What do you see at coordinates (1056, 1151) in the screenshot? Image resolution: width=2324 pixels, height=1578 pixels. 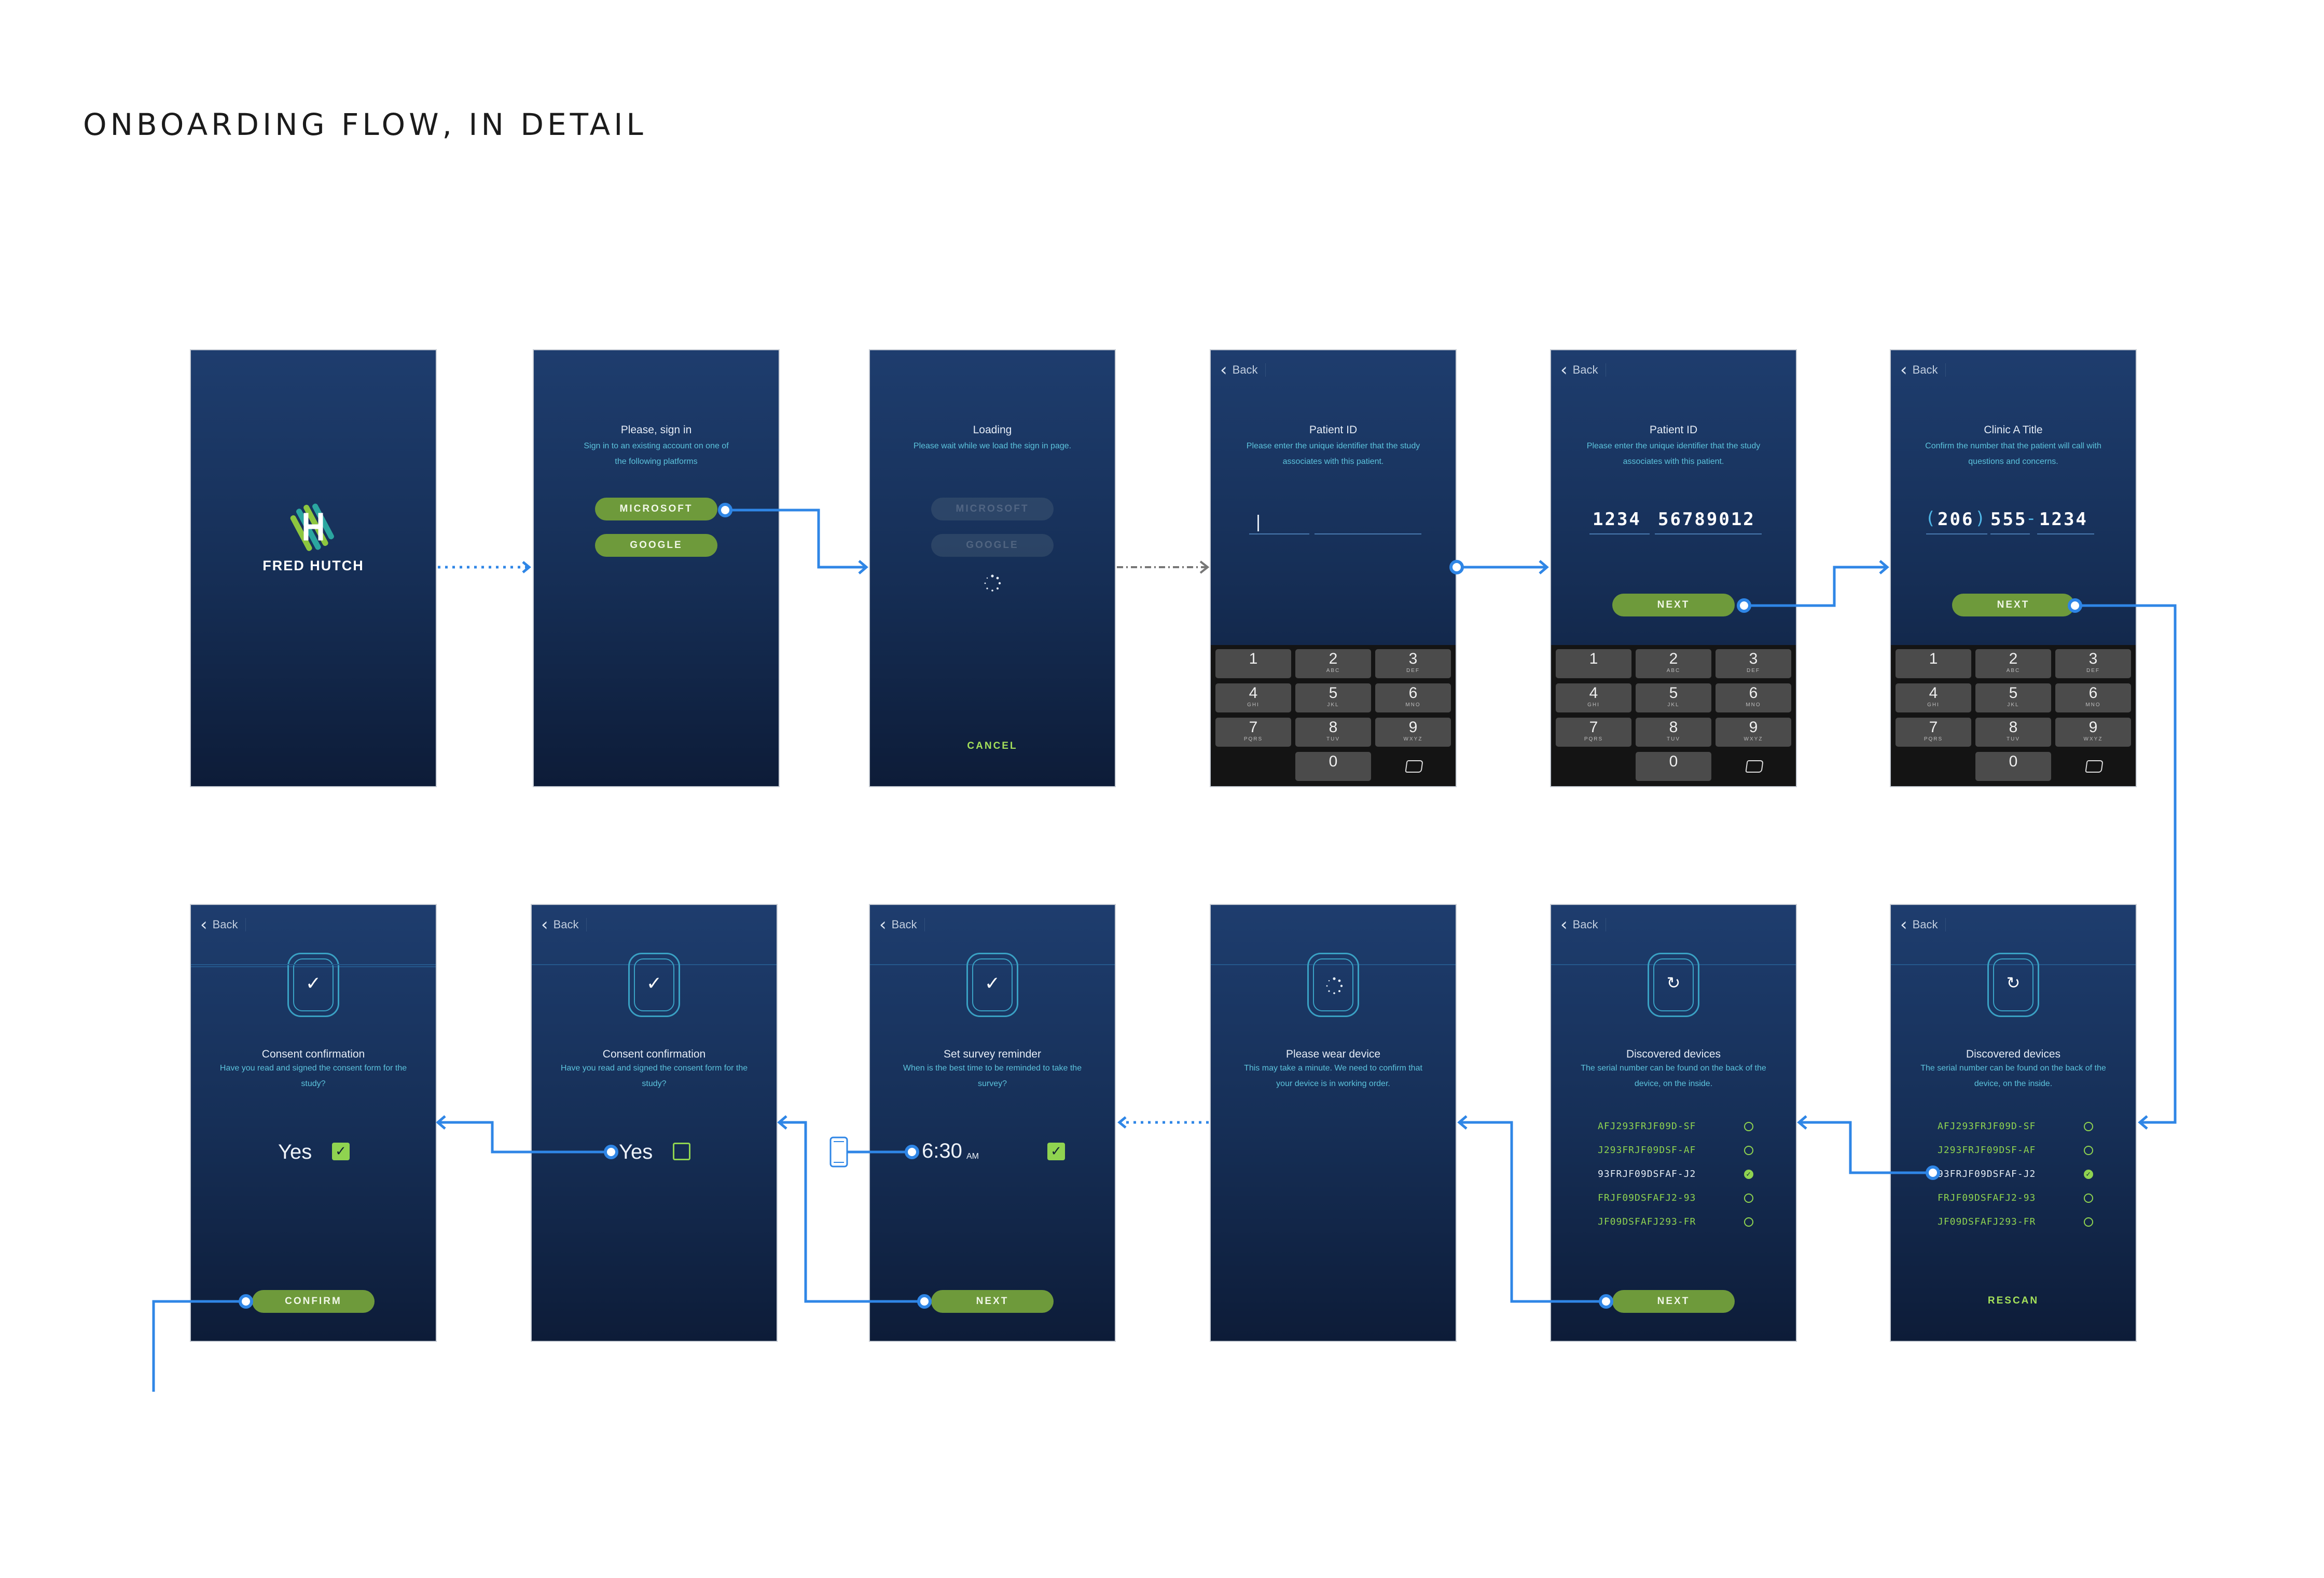 I see `reminder-checkbox-checked: ✓` at bounding box center [1056, 1151].